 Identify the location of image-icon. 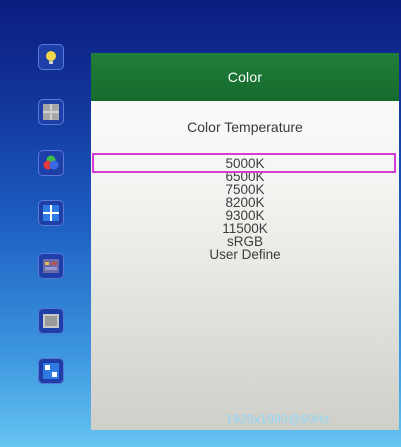
(51, 213).